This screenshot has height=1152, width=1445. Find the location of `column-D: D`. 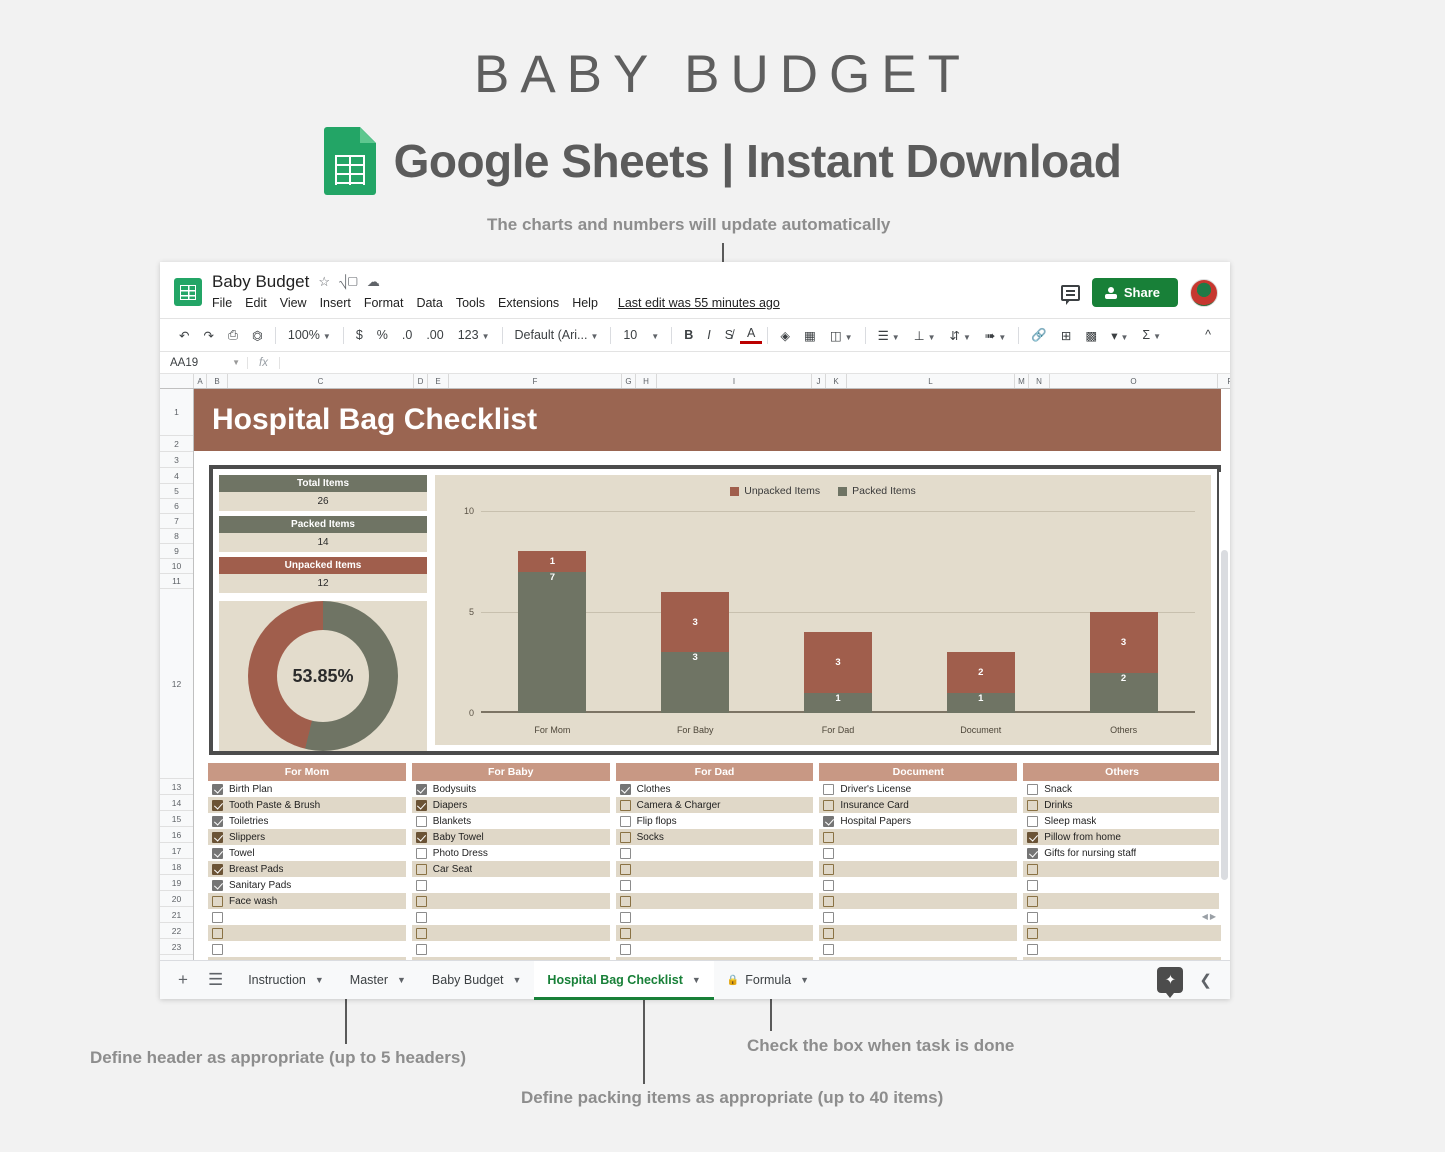

column-D: D is located at coordinates (421, 381).